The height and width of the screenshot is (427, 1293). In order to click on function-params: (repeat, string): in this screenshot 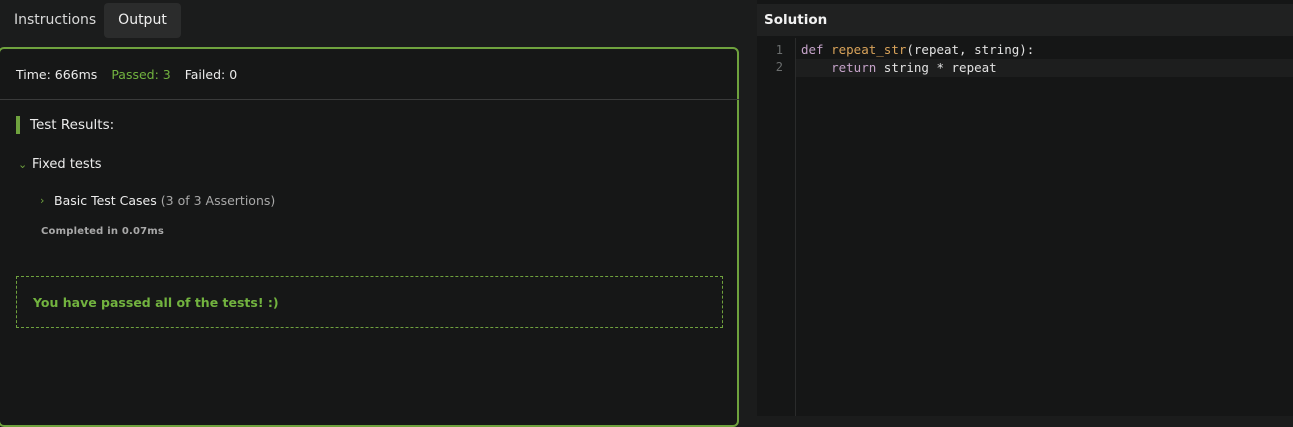, I will do `click(970, 49)`.